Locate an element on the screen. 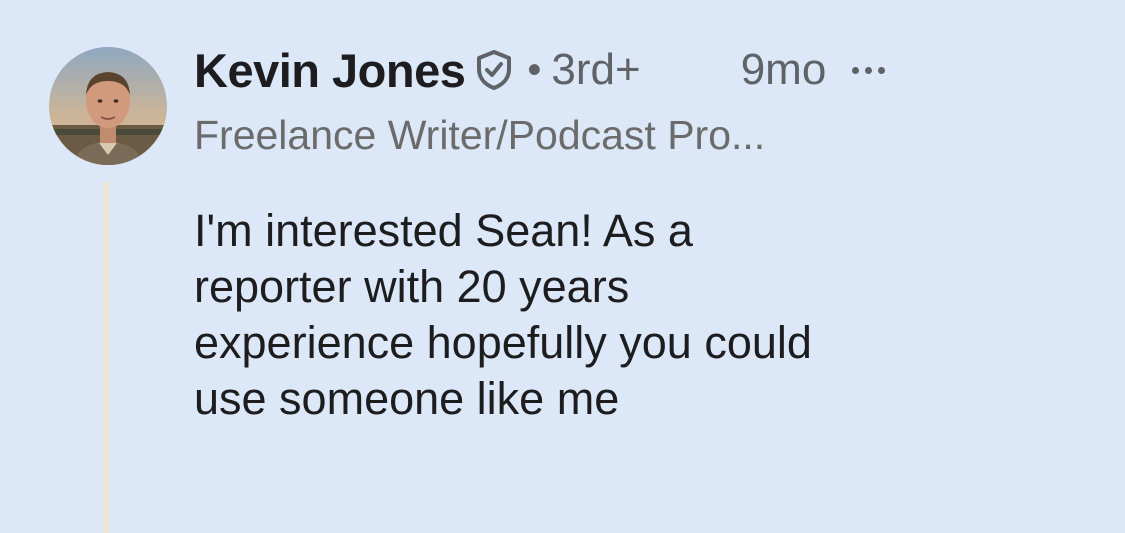 This screenshot has width=1125, height=533. more-options-button is located at coordinates (869, 70).